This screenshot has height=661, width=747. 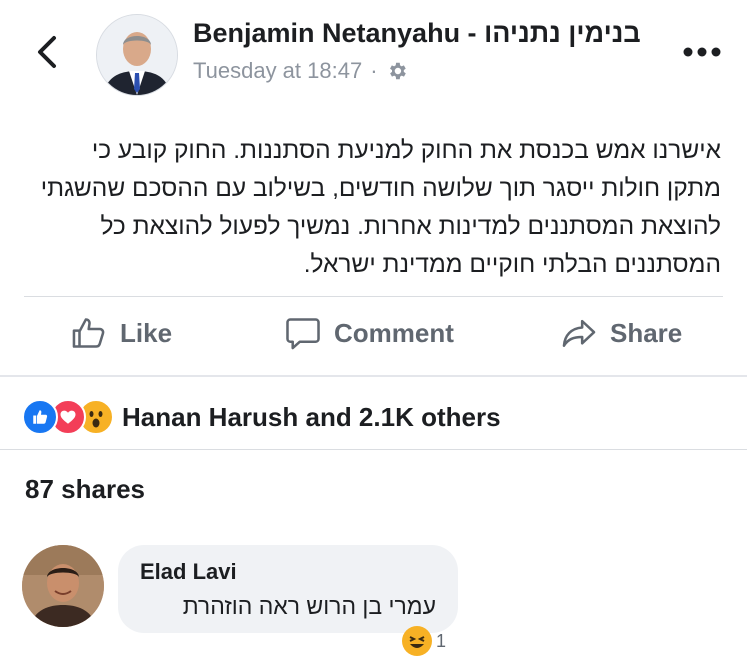 I want to click on more-options-button, so click(x=702, y=52).